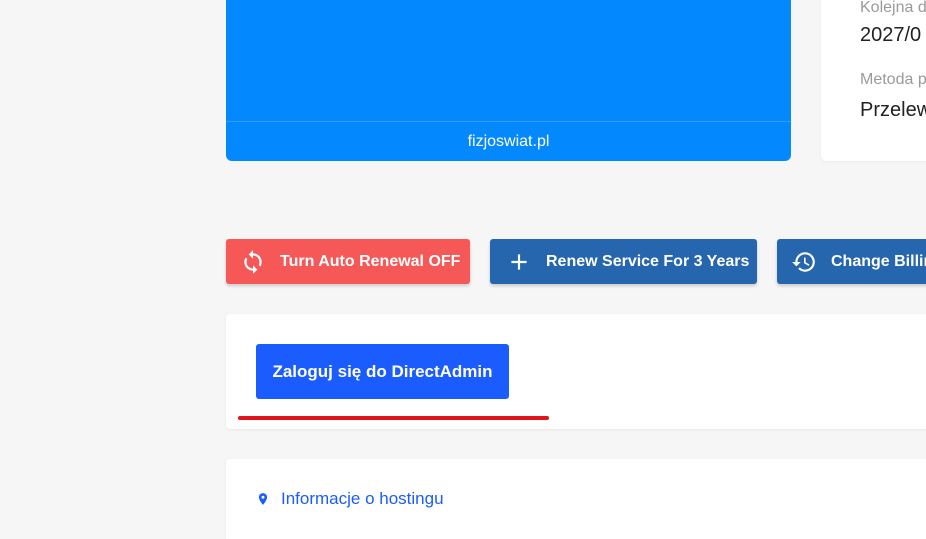  I want to click on turn-auto-renewal-off-button: Turn Auto Renewal OFF, so click(348, 261).